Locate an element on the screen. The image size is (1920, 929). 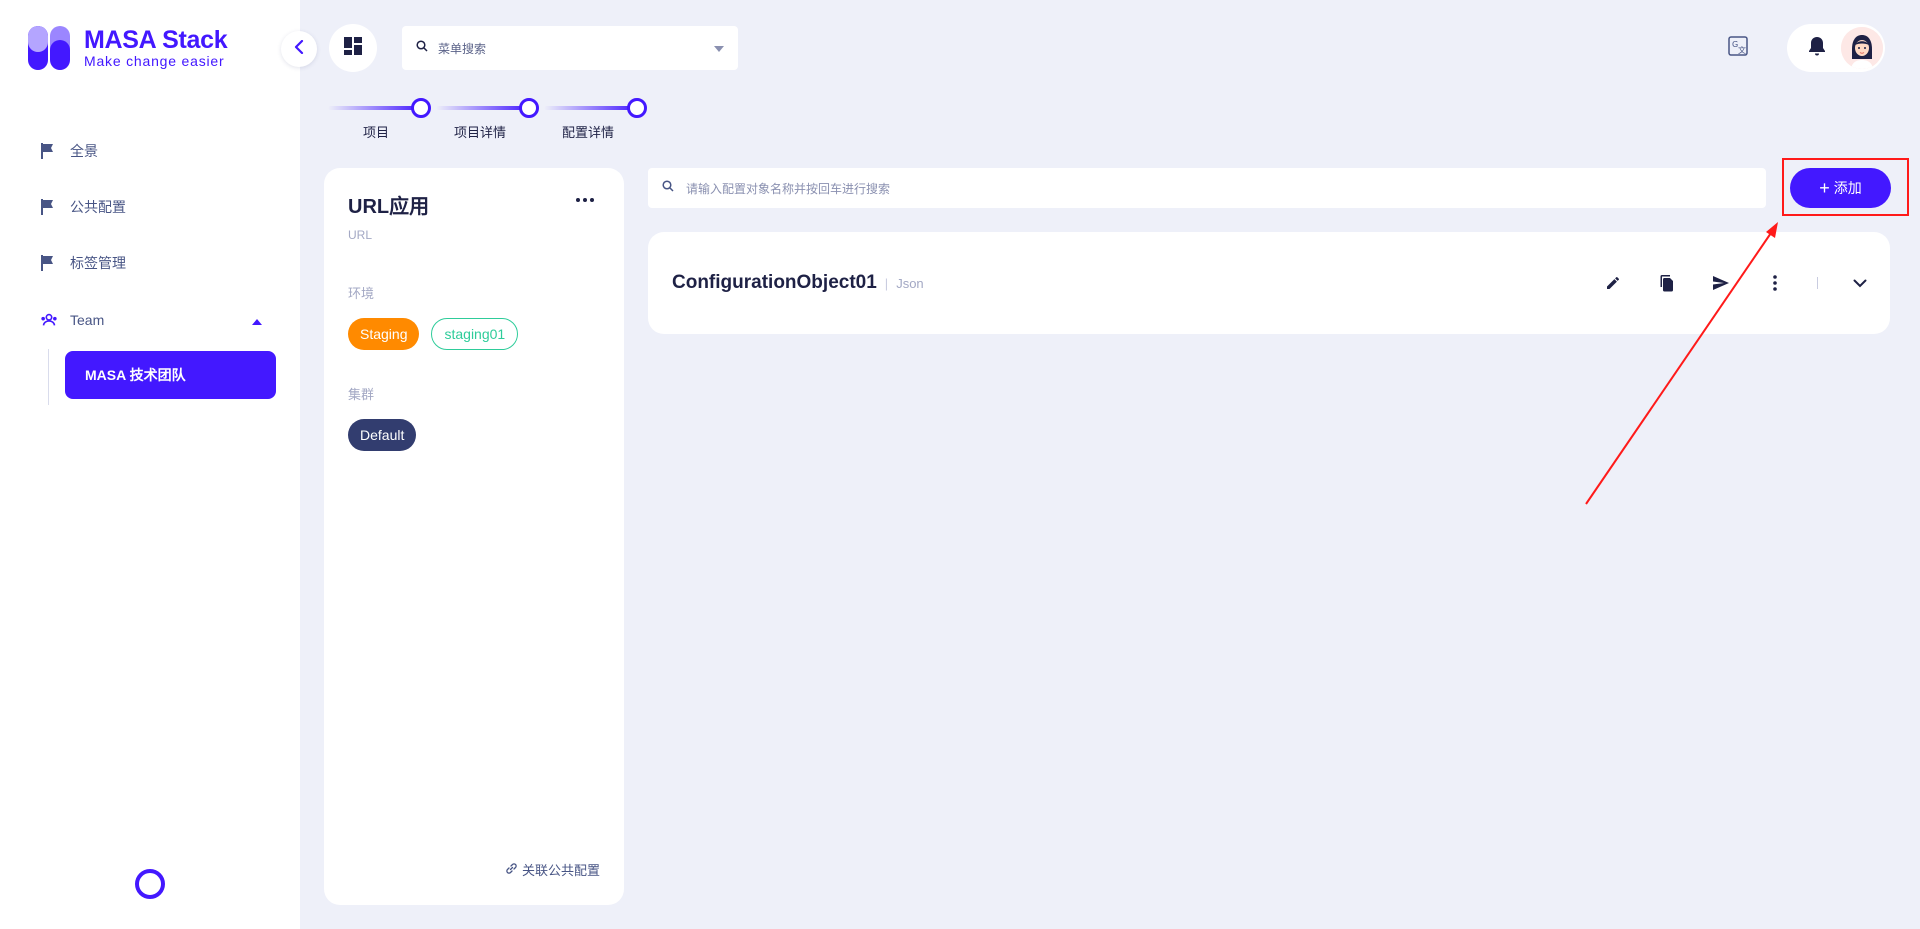
brand-logo: MASA Stack Make change easier is located at coordinates (128, 48).